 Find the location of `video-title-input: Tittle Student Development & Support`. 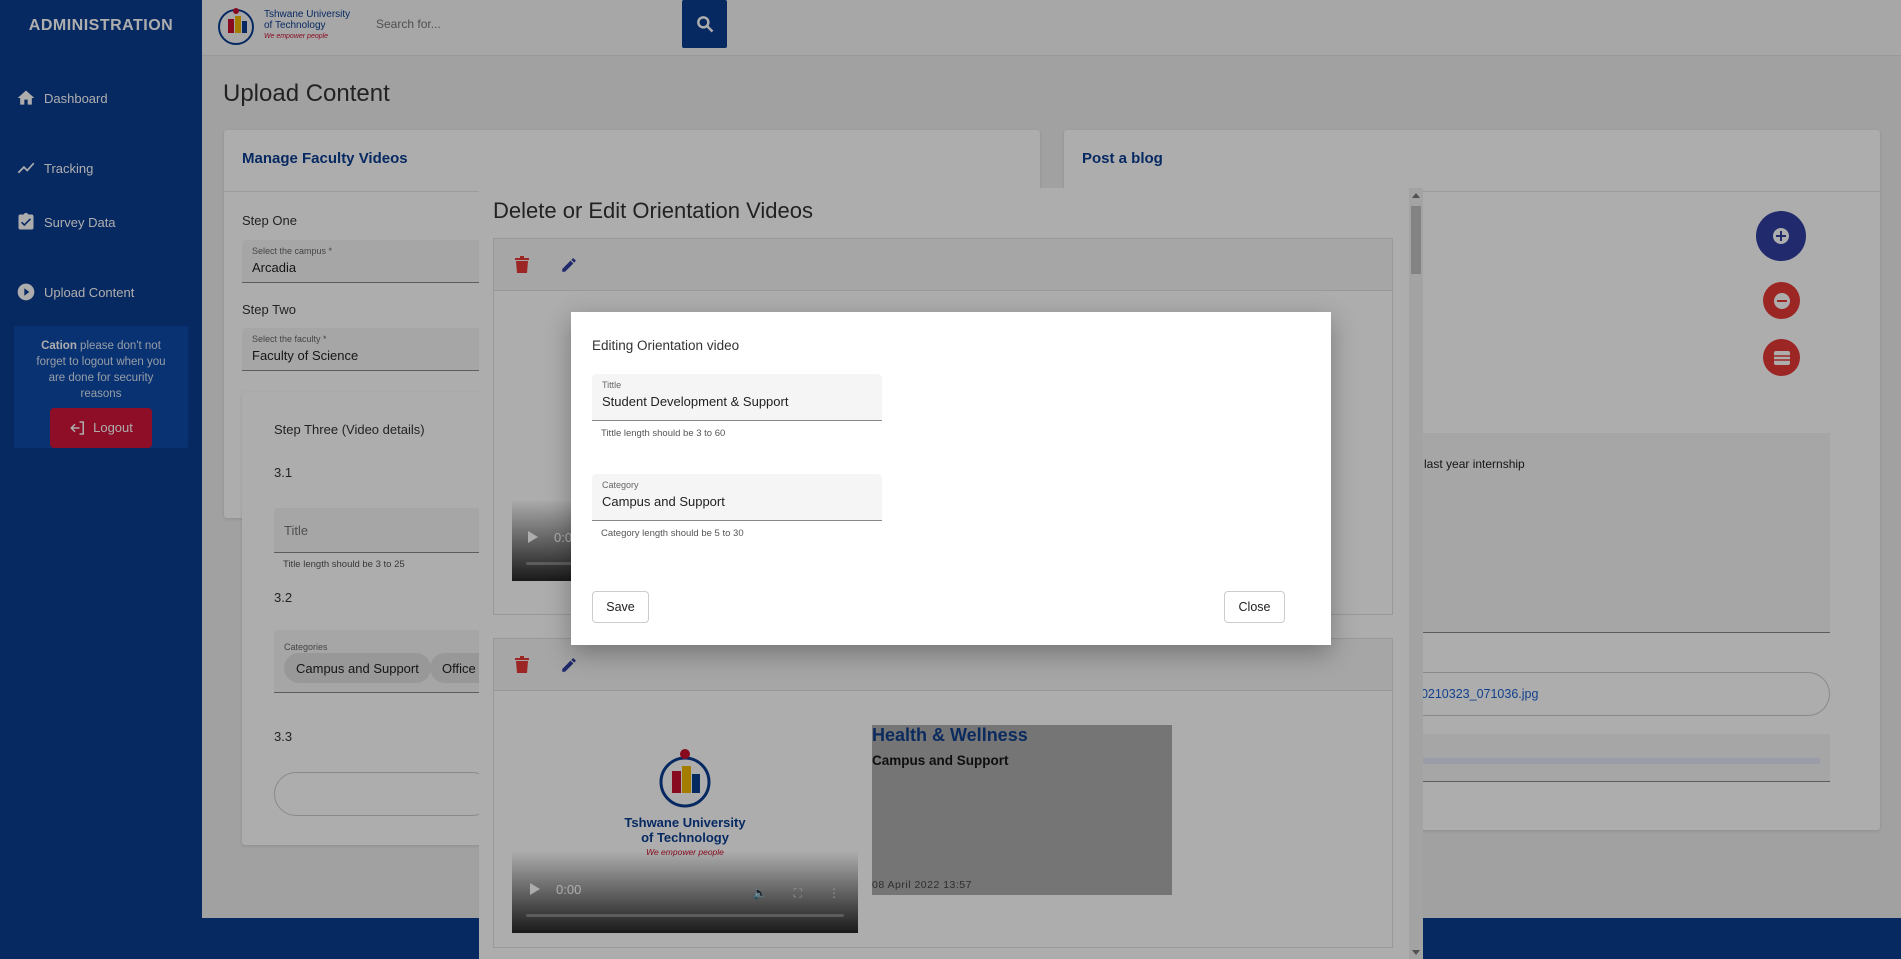

video-title-input: Tittle Student Development & Support is located at coordinates (737, 397).